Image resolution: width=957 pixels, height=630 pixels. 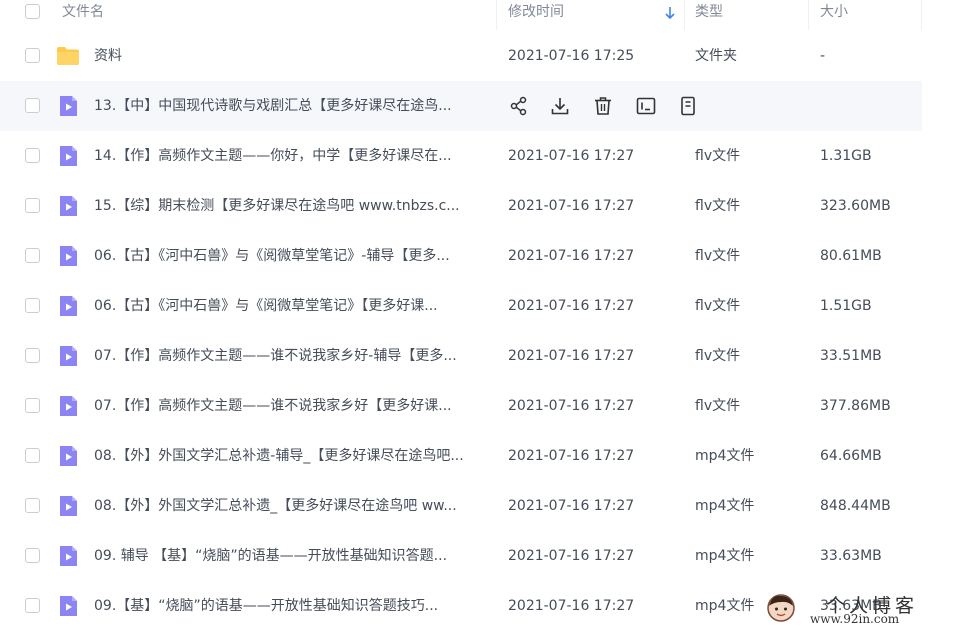 What do you see at coordinates (536, 14) in the screenshot?
I see `header-modified: 修改时间` at bounding box center [536, 14].